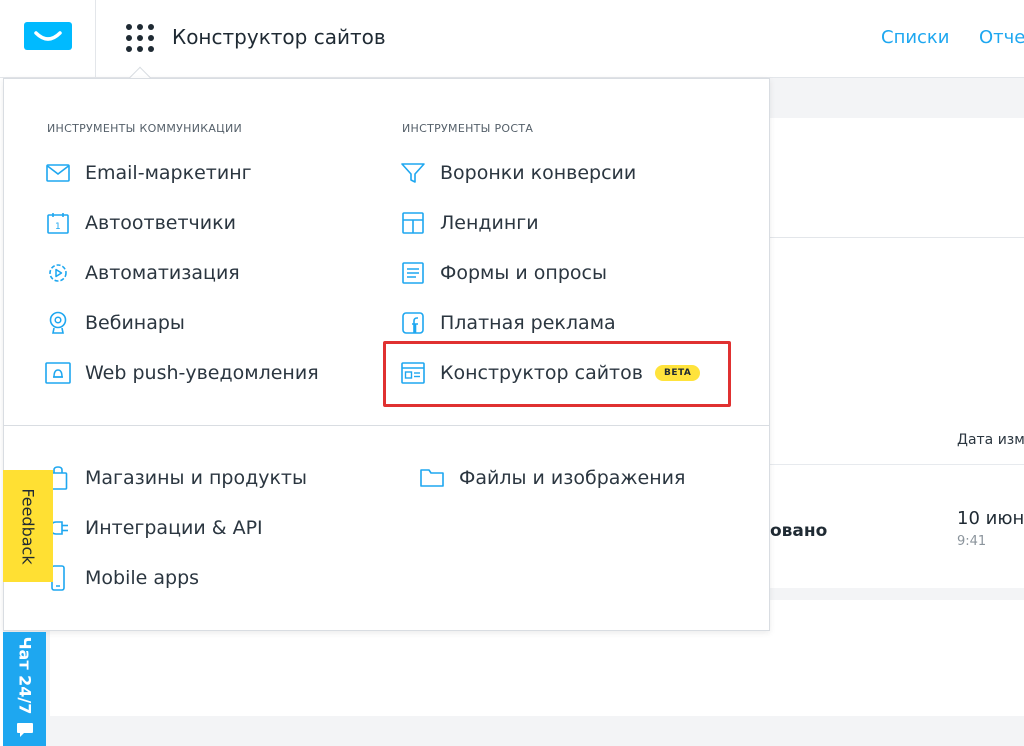  Describe the element at coordinates (58, 373) in the screenshot. I see `bell-window-icon` at that location.